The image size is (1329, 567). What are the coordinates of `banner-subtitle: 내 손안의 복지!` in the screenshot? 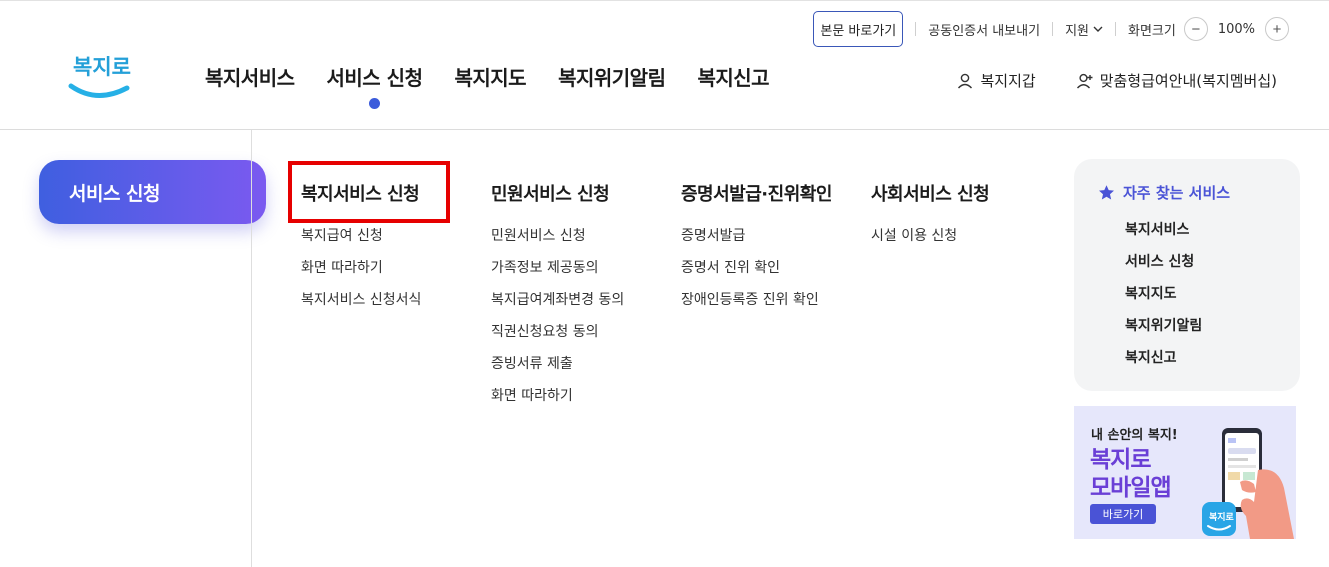 It's located at (1134, 435).